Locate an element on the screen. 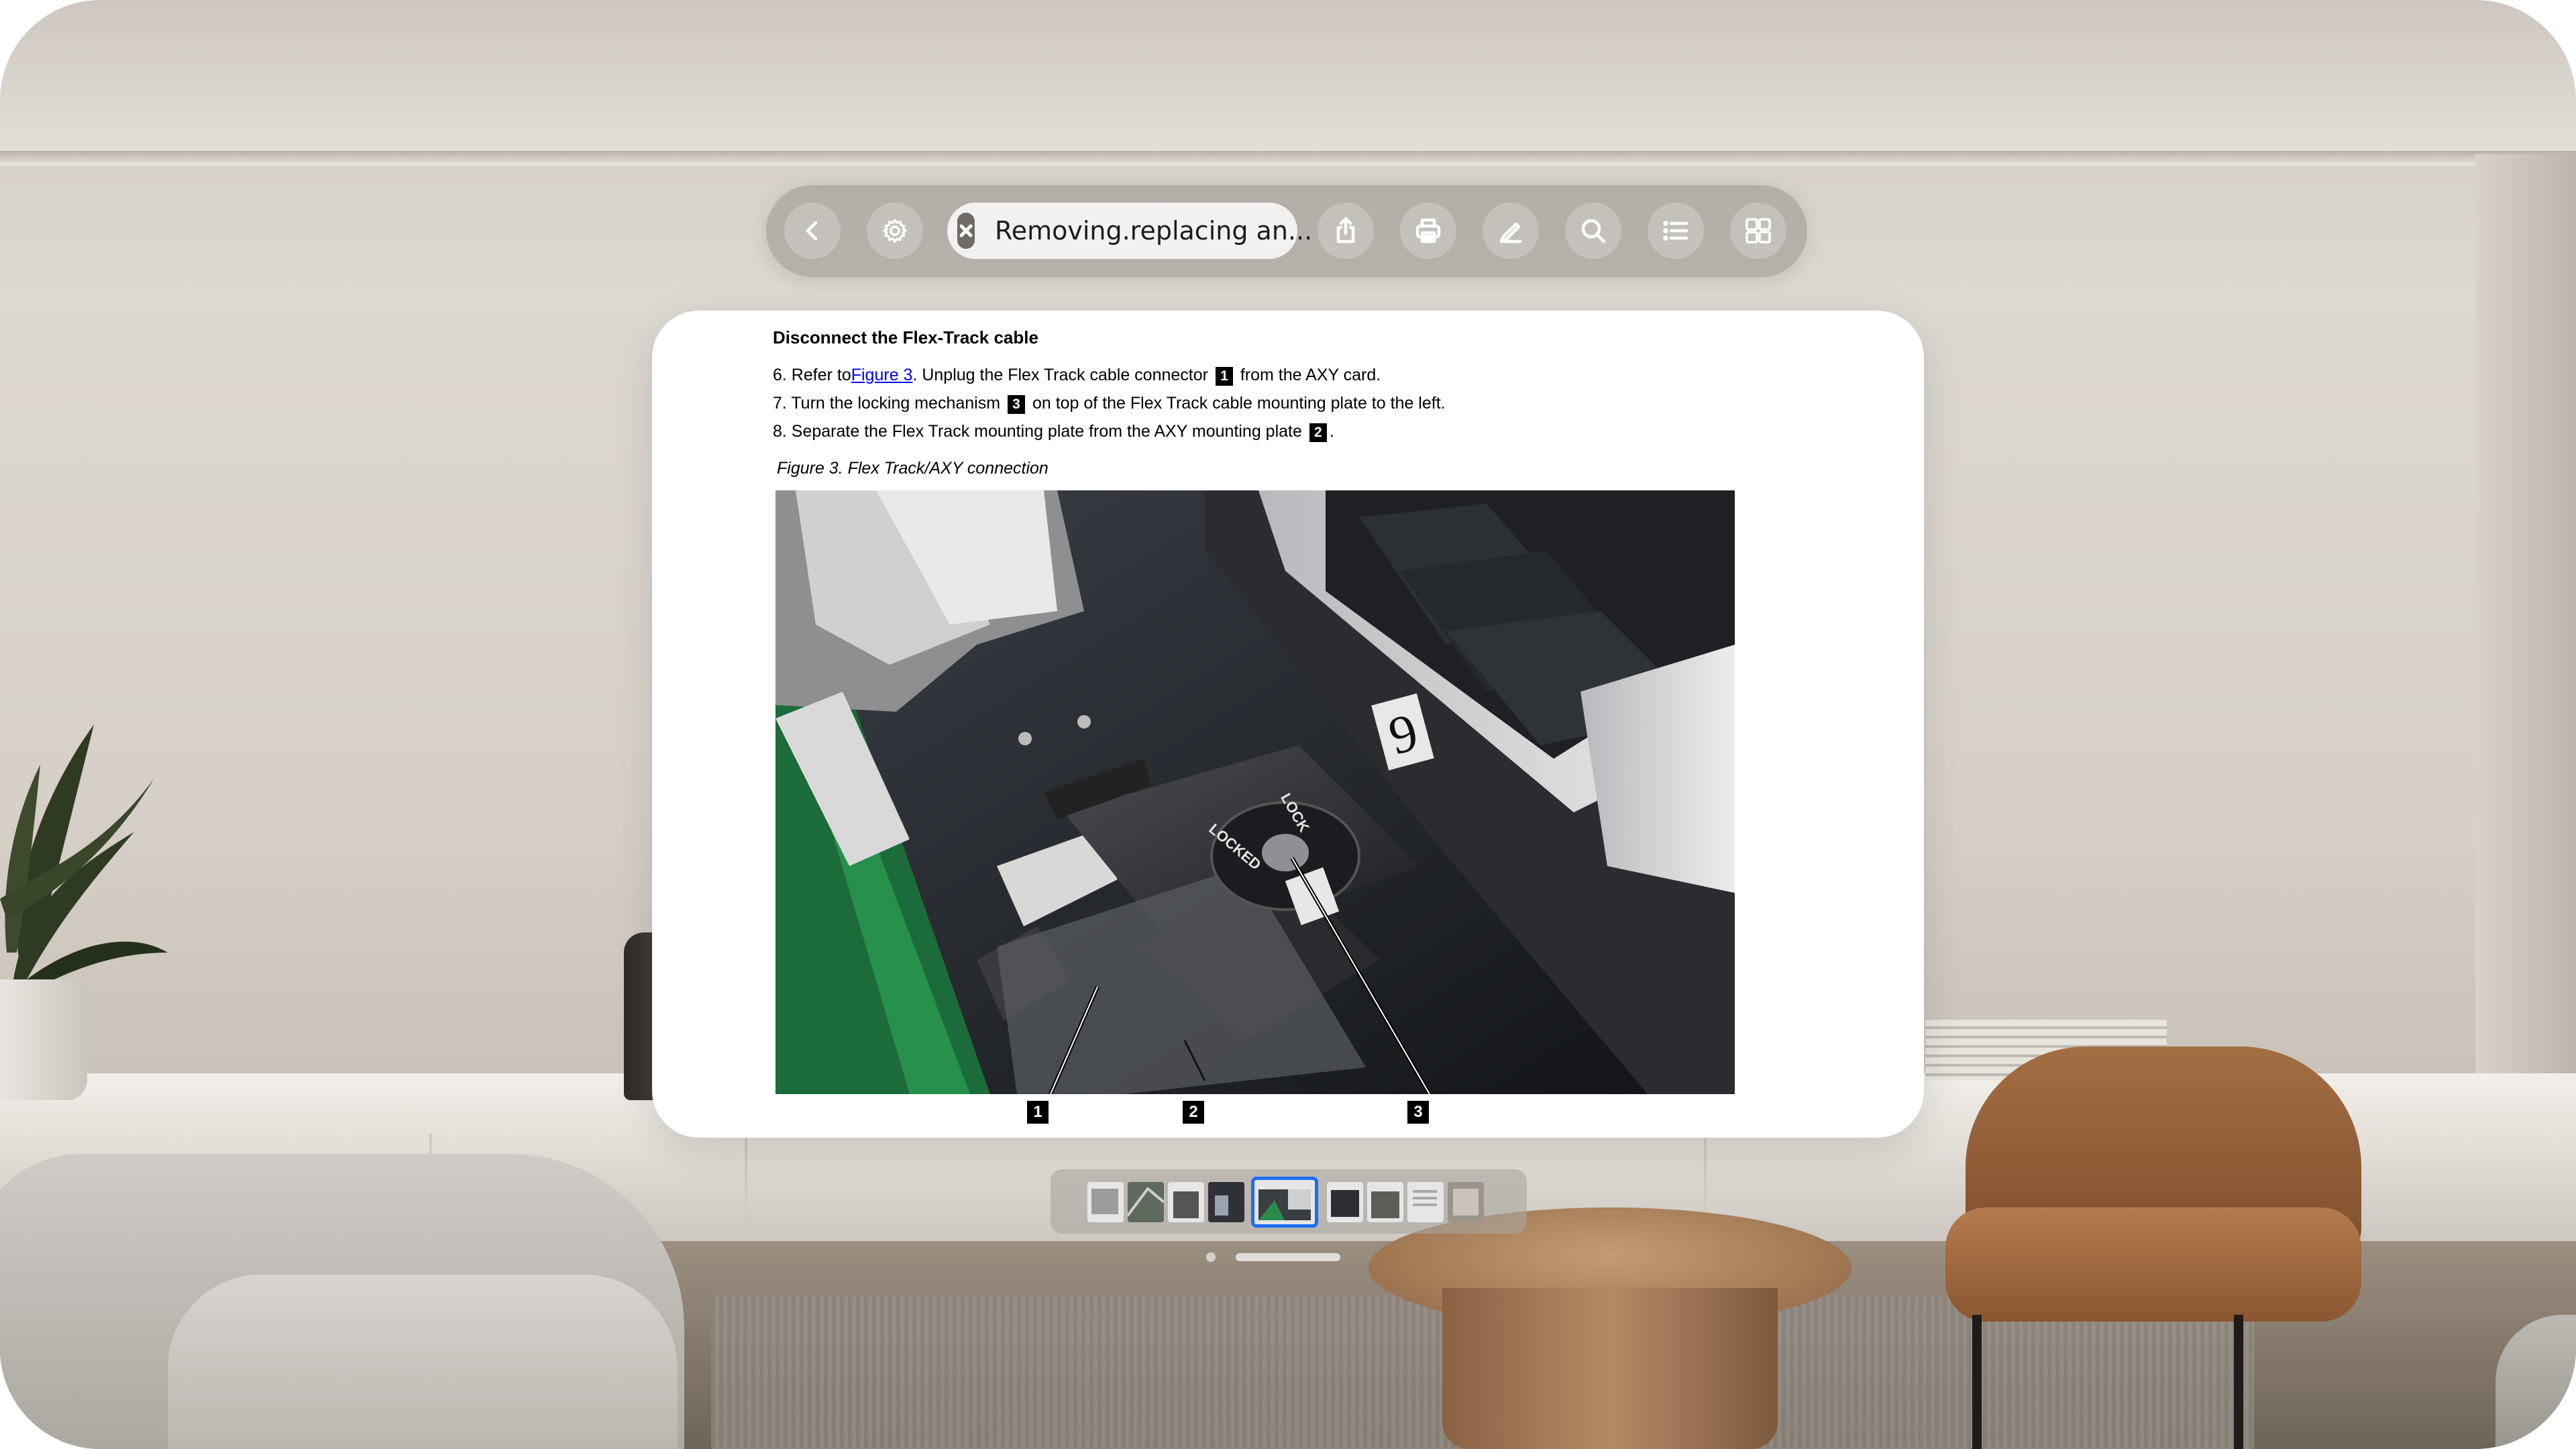 The image size is (2576, 1449). room-ceiling is located at coordinates (1288, 80).